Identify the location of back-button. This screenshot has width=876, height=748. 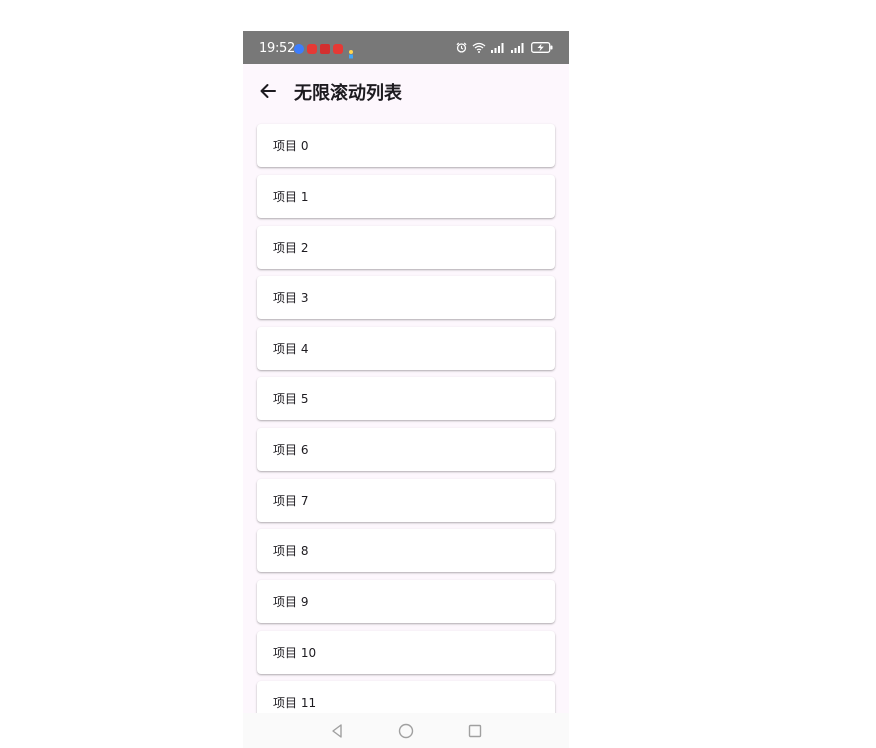
(268, 91).